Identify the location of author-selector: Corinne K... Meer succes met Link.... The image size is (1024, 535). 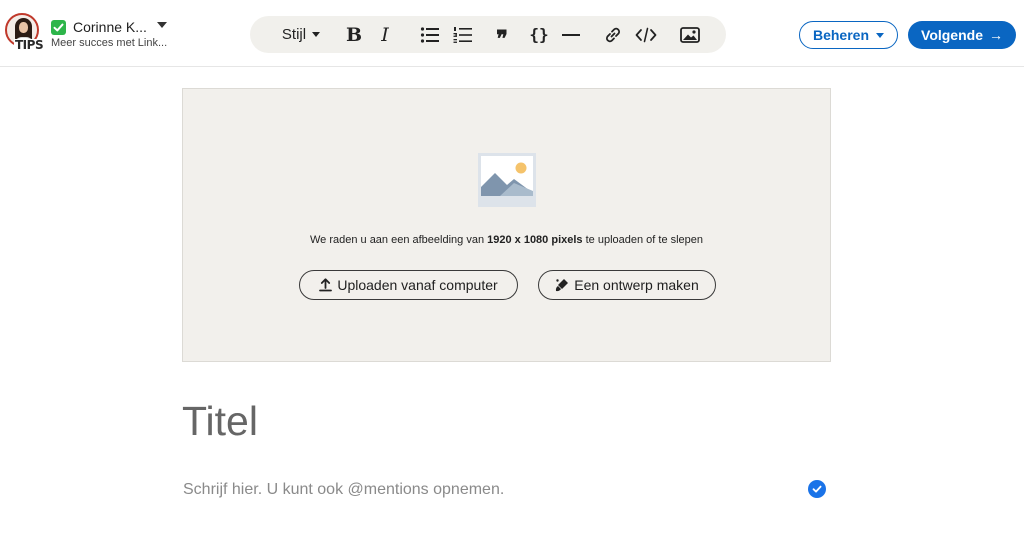
(109, 33).